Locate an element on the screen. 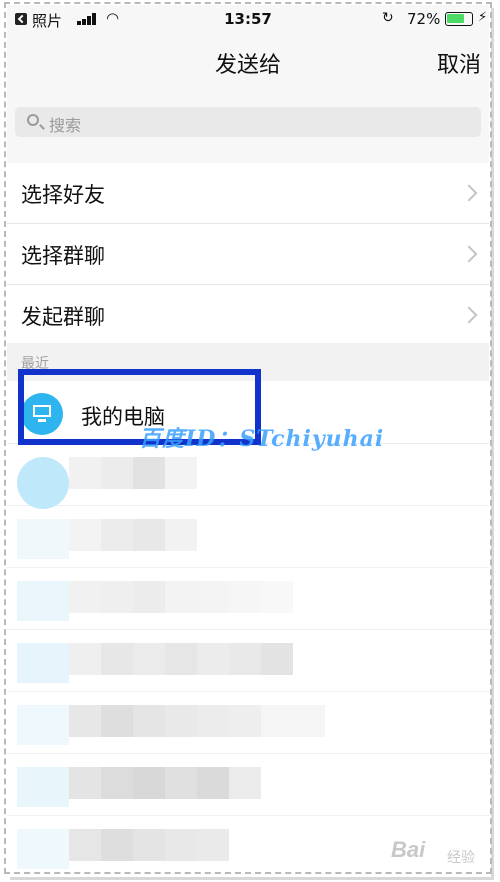 The image size is (500, 882). page-title: 发送给 is located at coordinates (247, 65).